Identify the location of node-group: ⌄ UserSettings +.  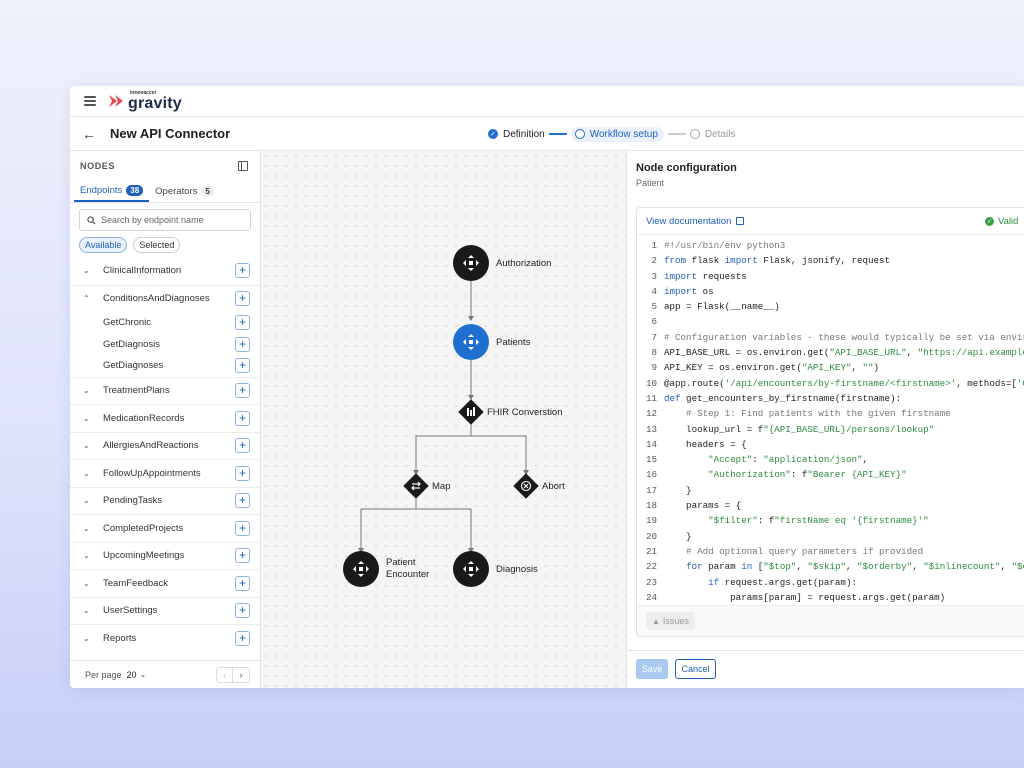
(165, 610).